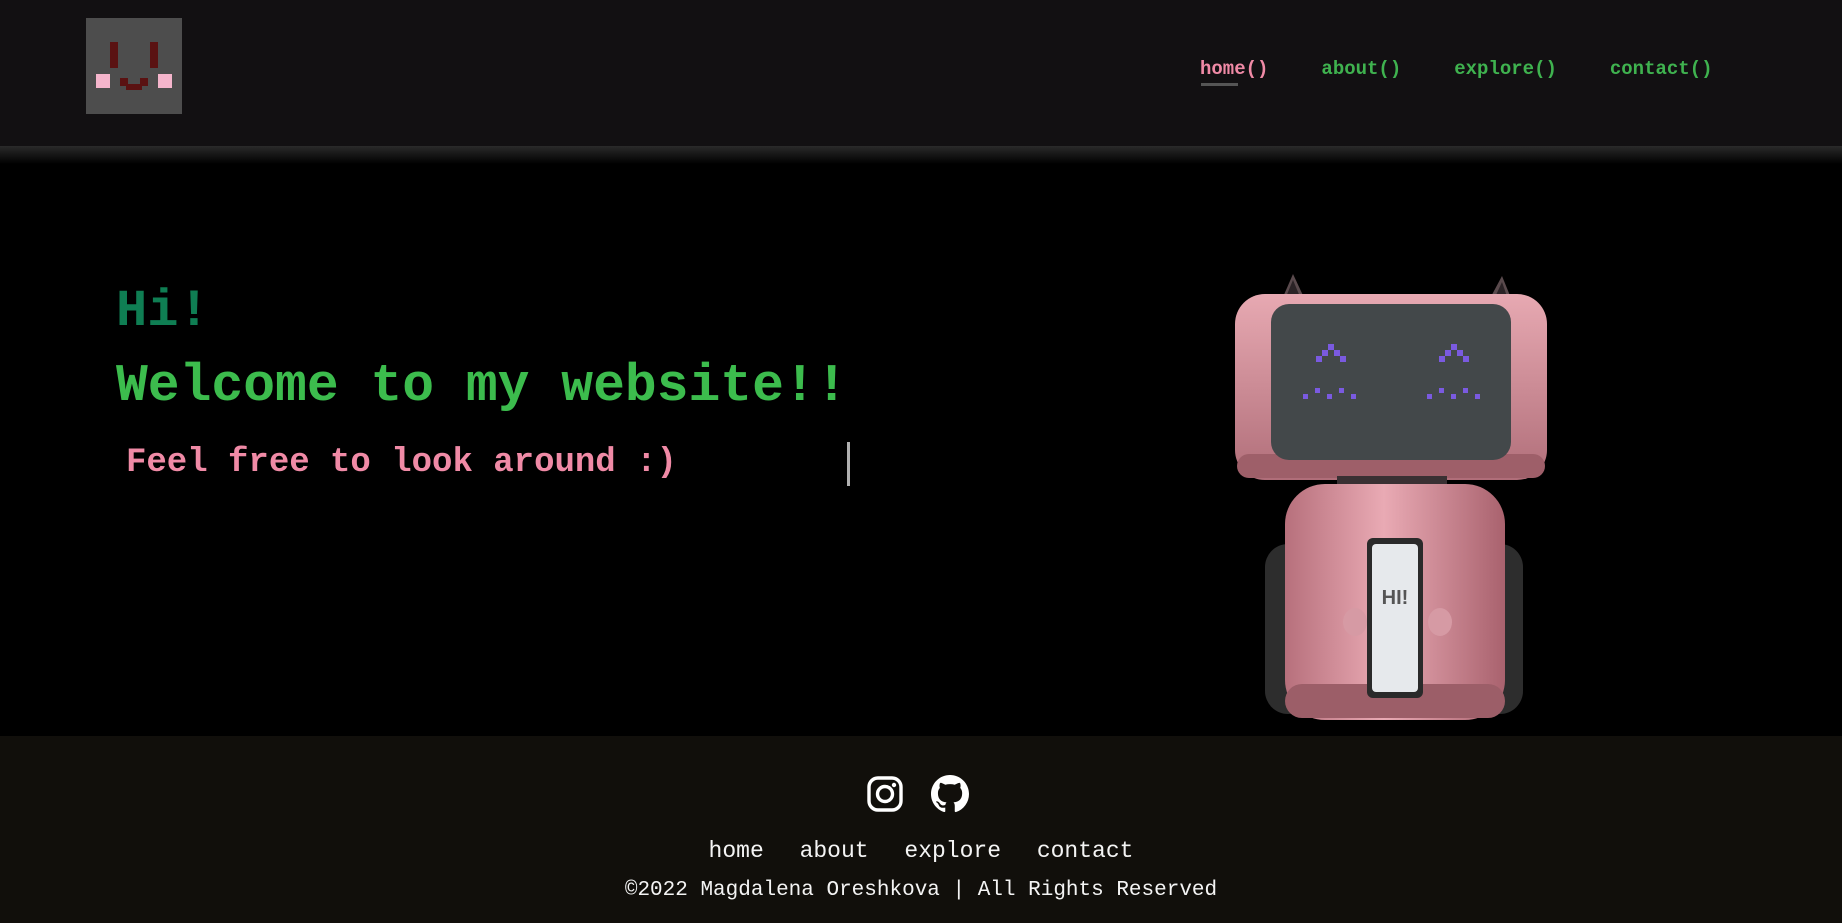 The height and width of the screenshot is (923, 1842). I want to click on nav-explore-link: explore(), so click(1505, 69).